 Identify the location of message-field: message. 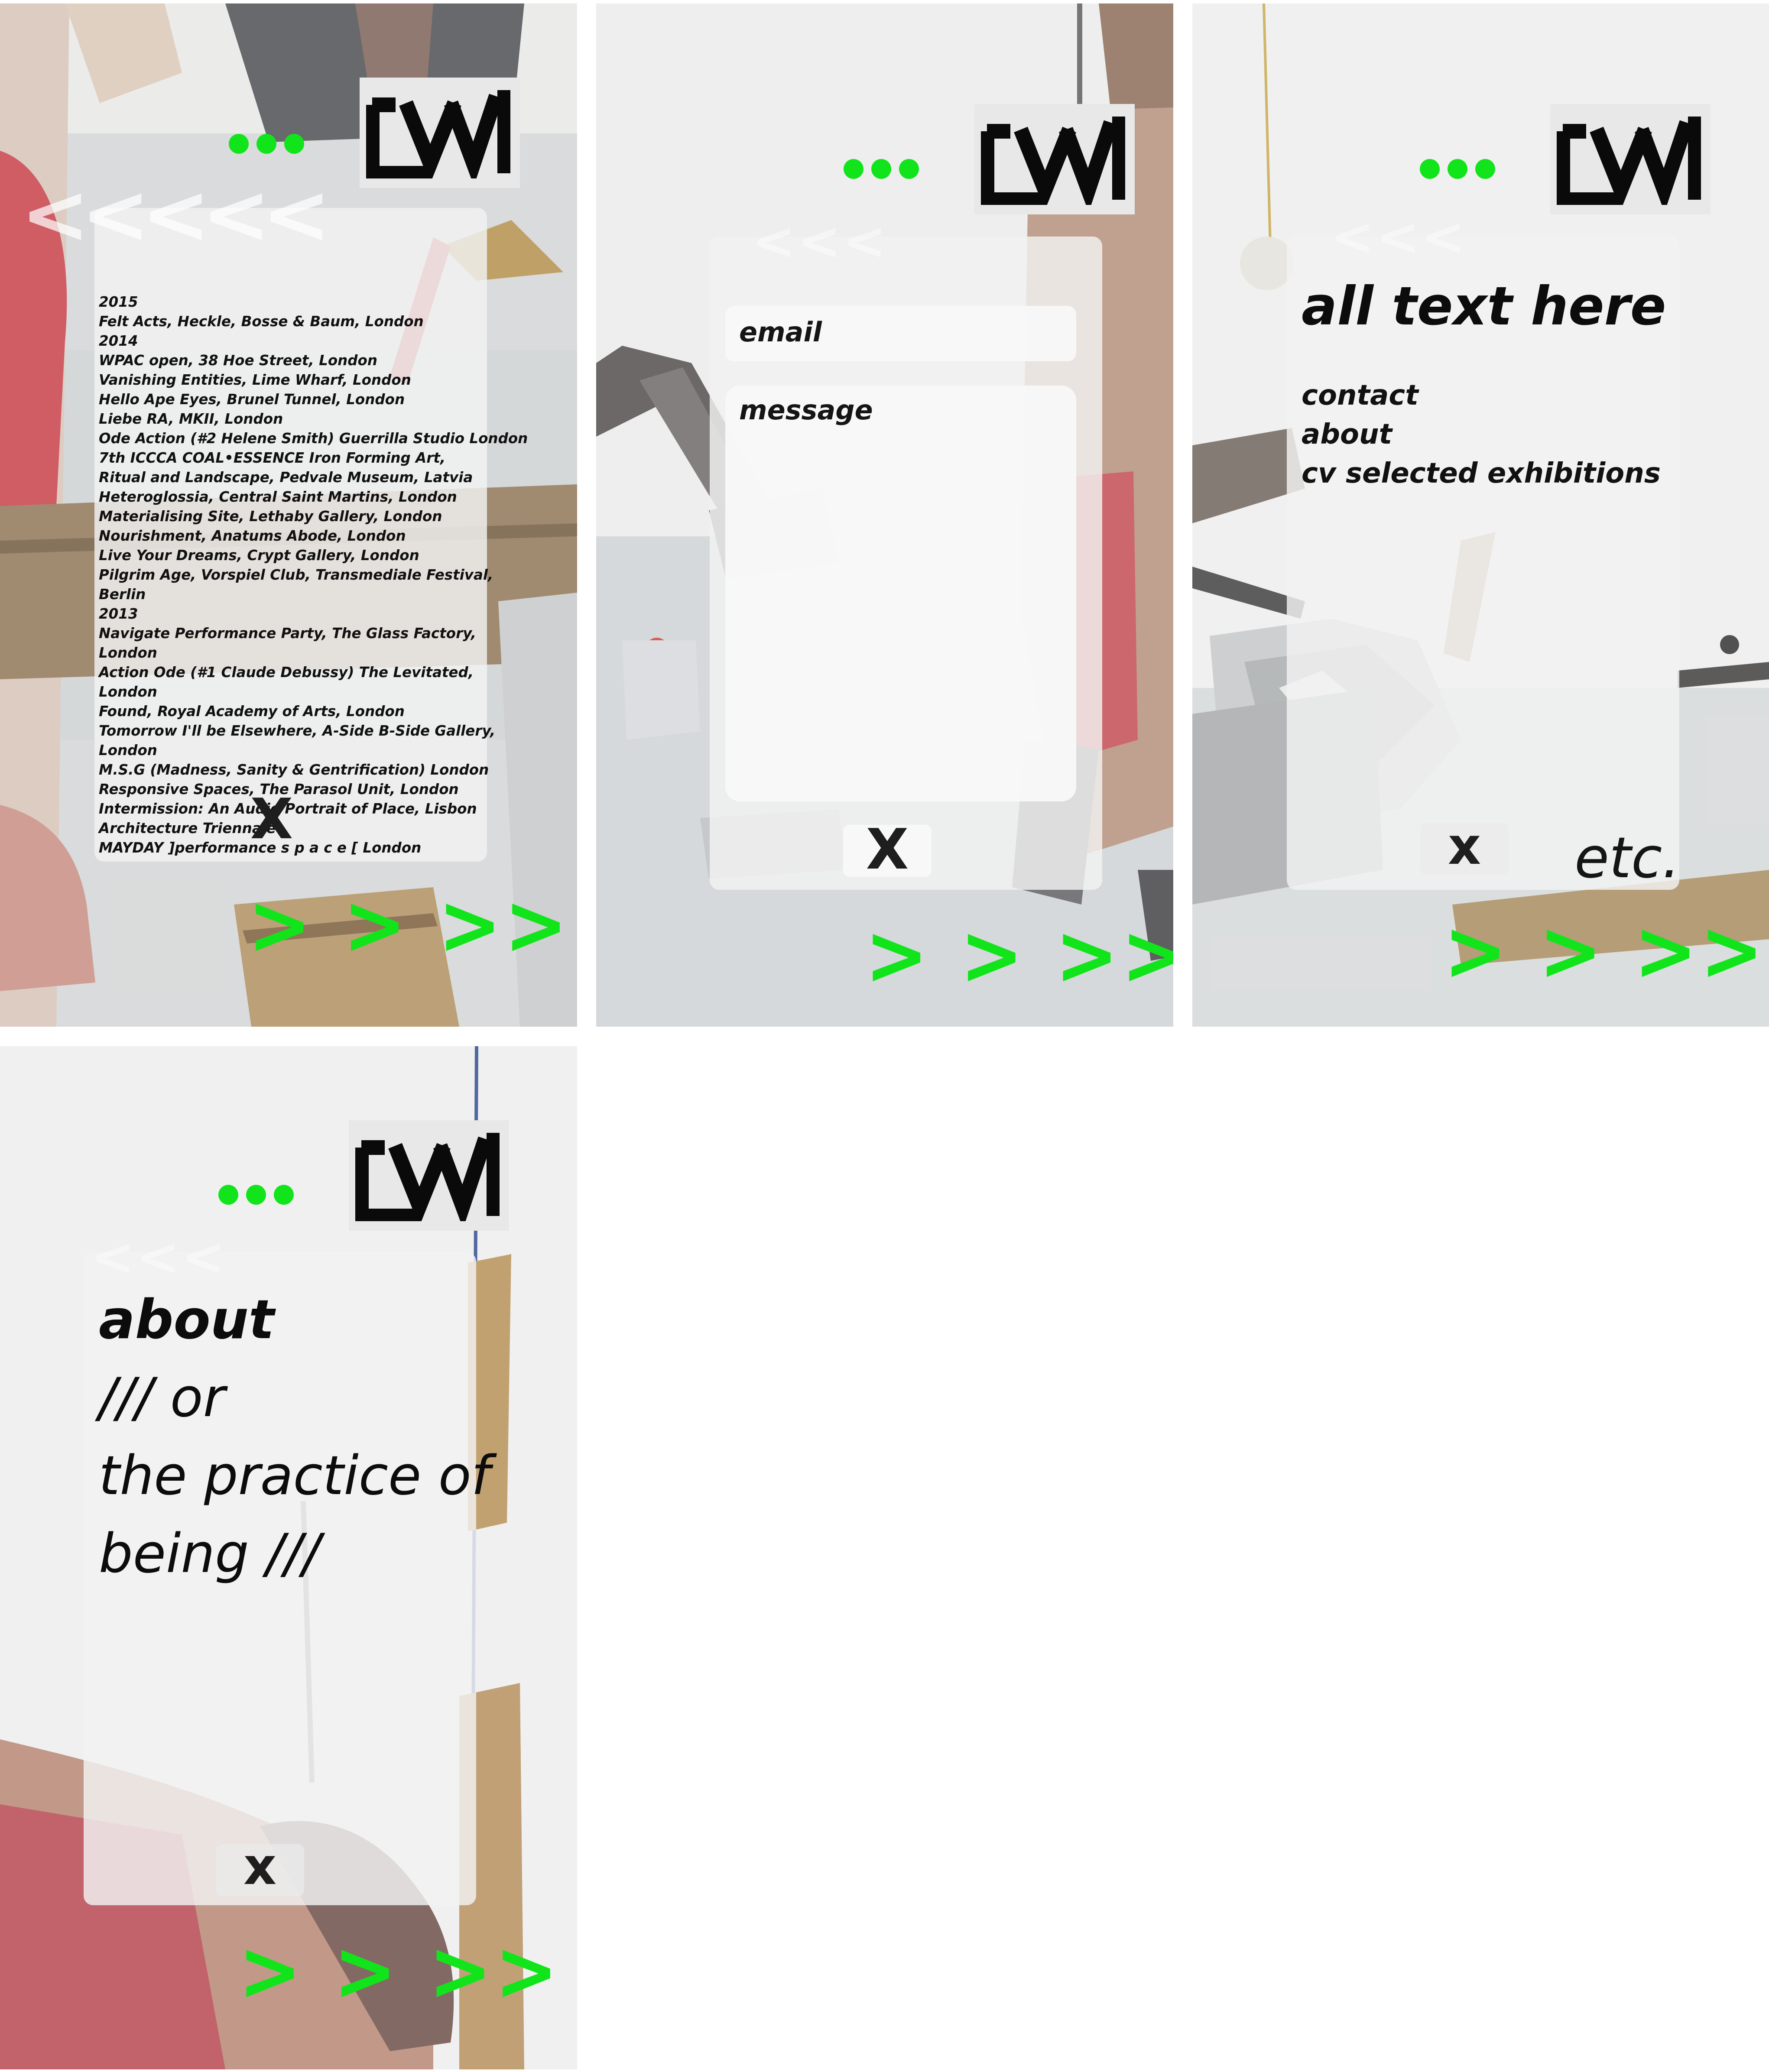
(901, 594).